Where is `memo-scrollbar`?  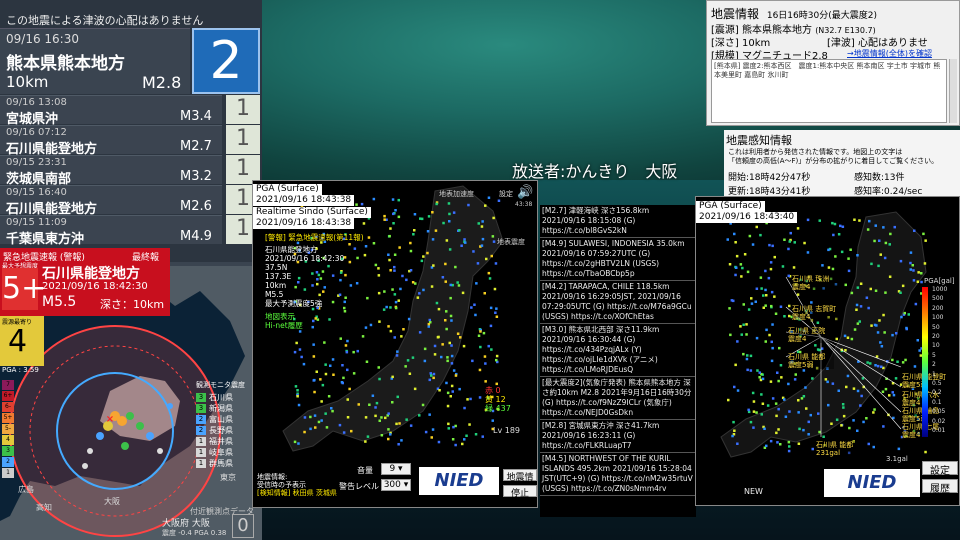 memo-scrollbar is located at coordinates (953, 91).